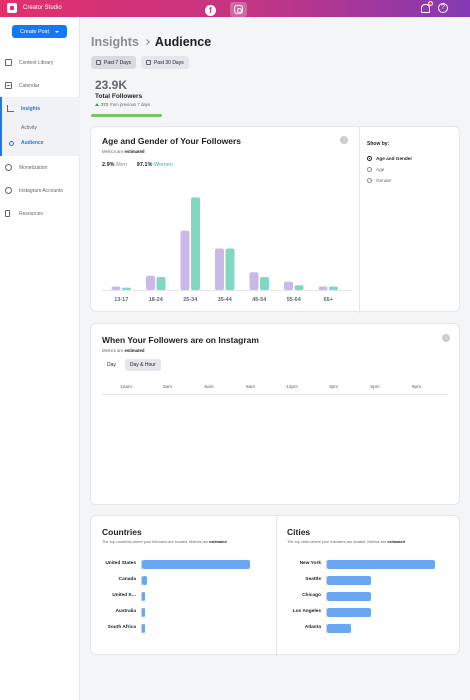 The height and width of the screenshot is (700, 470). I want to click on list-item: Canada, so click(183, 581).